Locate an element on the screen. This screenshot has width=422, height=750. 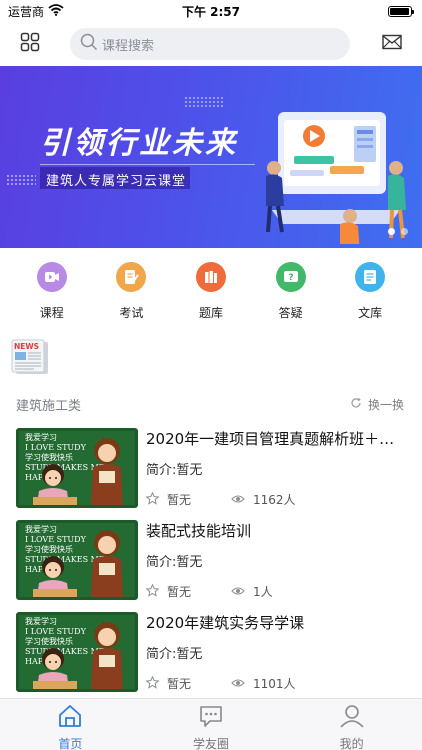
news-icon: NEWS is located at coordinates (30, 359).